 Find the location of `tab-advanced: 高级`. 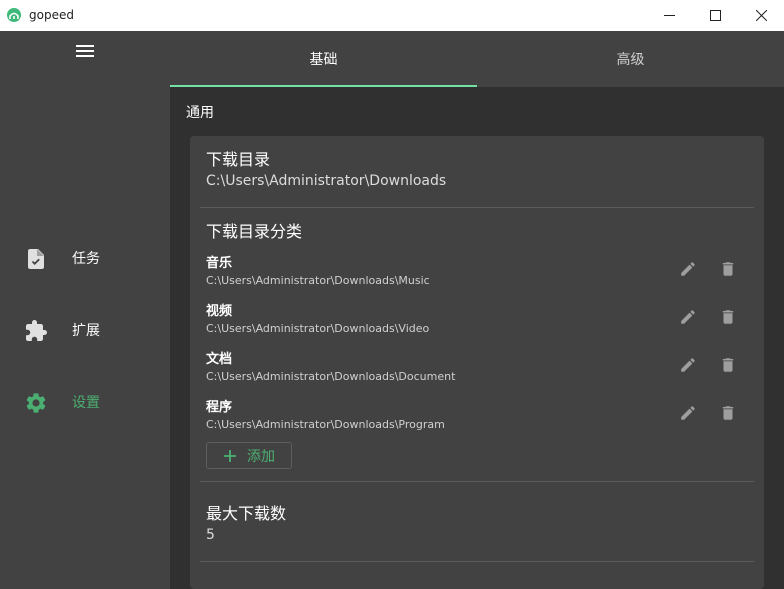

tab-advanced: 高级 is located at coordinates (630, 59).